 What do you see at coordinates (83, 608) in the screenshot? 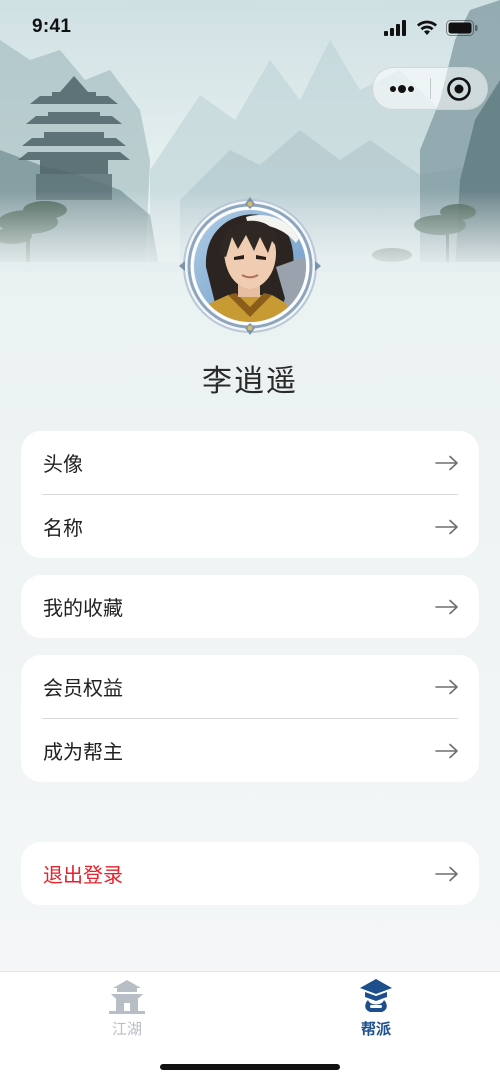
I see `menu-item-label: 我的收藏` at bounding box center [83, 608].